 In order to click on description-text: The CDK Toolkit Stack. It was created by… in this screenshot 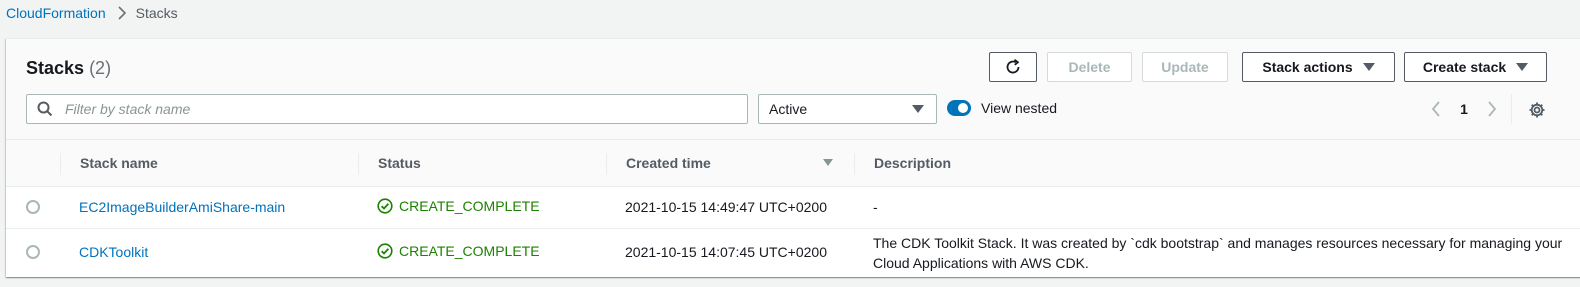, I will do `click(1218, 253)`.